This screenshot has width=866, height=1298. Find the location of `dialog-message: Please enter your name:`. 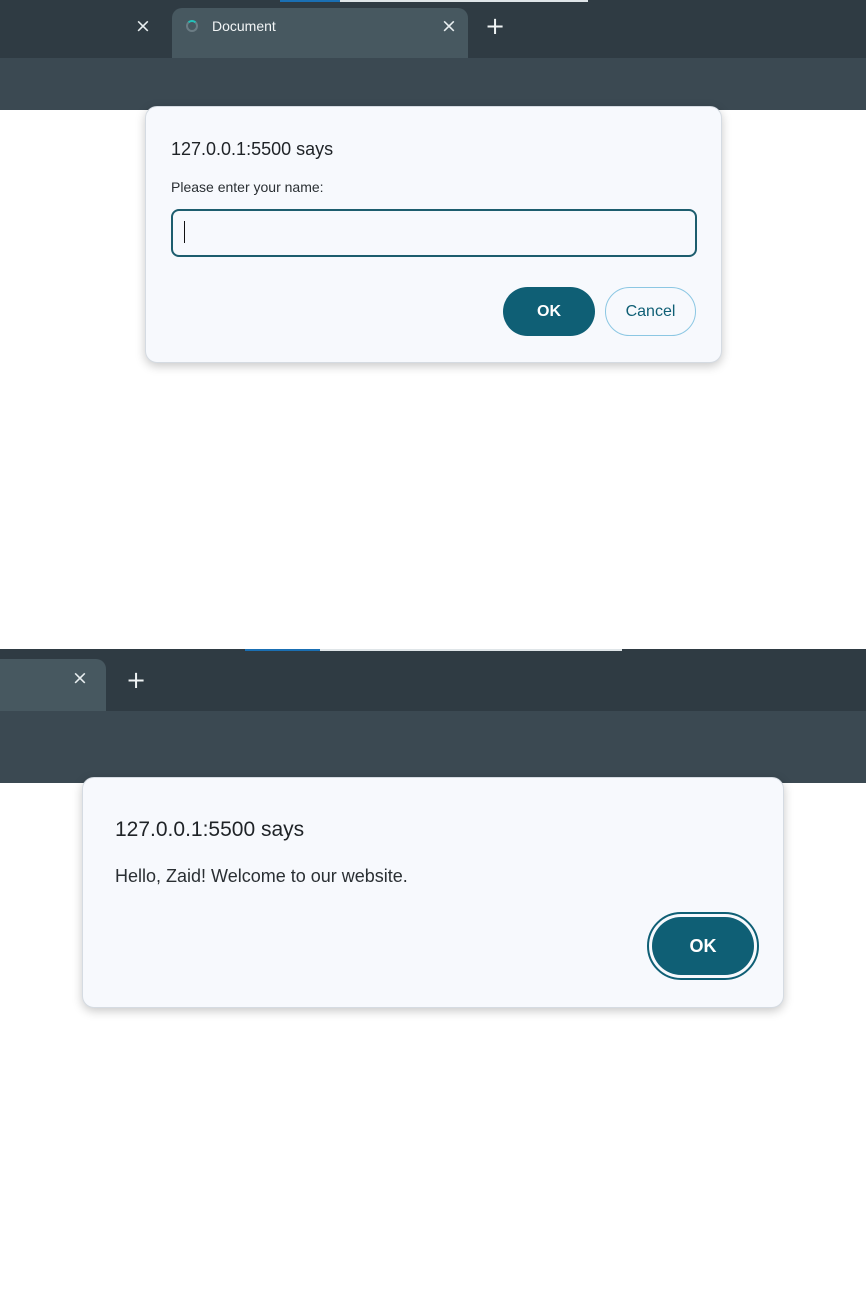

dialog-message: Please enter your name: is located at coordinates (247, 187).